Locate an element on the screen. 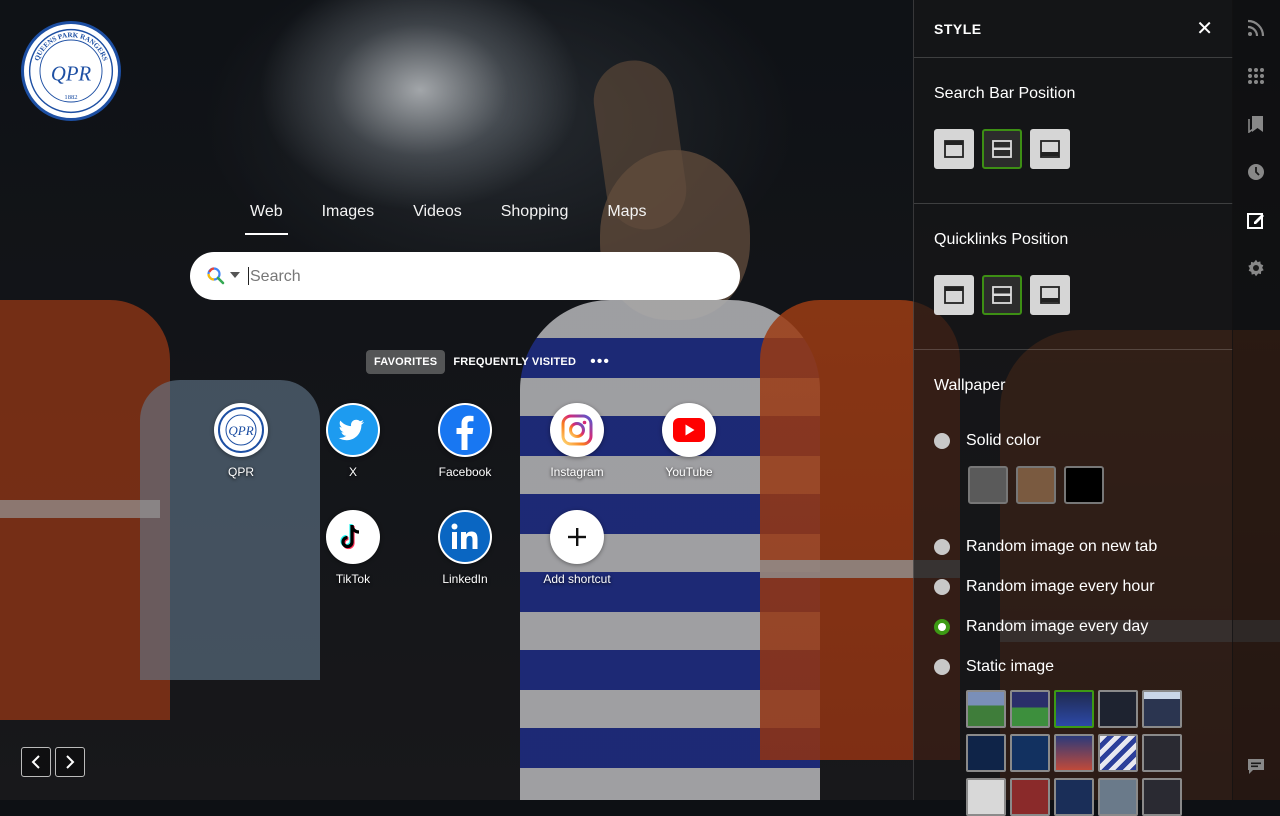 The image size is (1280, 816). tab-shopping: Shopping is located at coordinates (535, 215).